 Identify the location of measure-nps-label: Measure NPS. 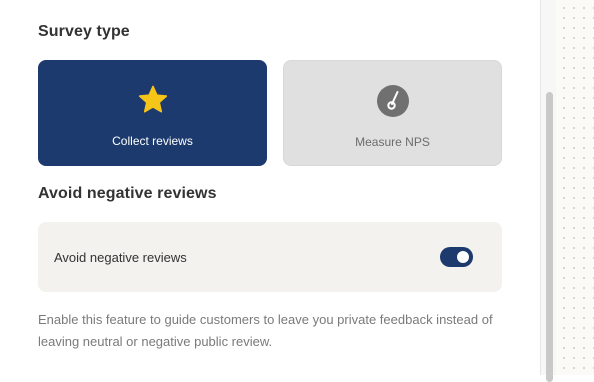
(392, 142).